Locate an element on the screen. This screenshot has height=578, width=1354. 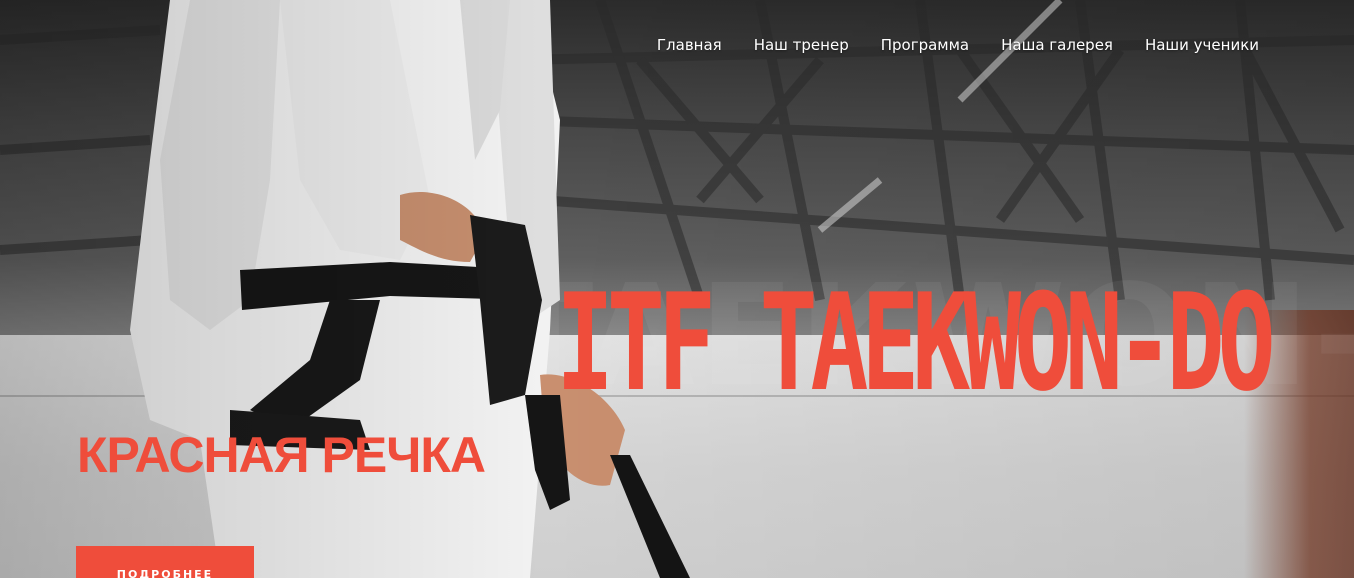
nav-link-students: Наши ученики is located at coordinates (1202, 45).